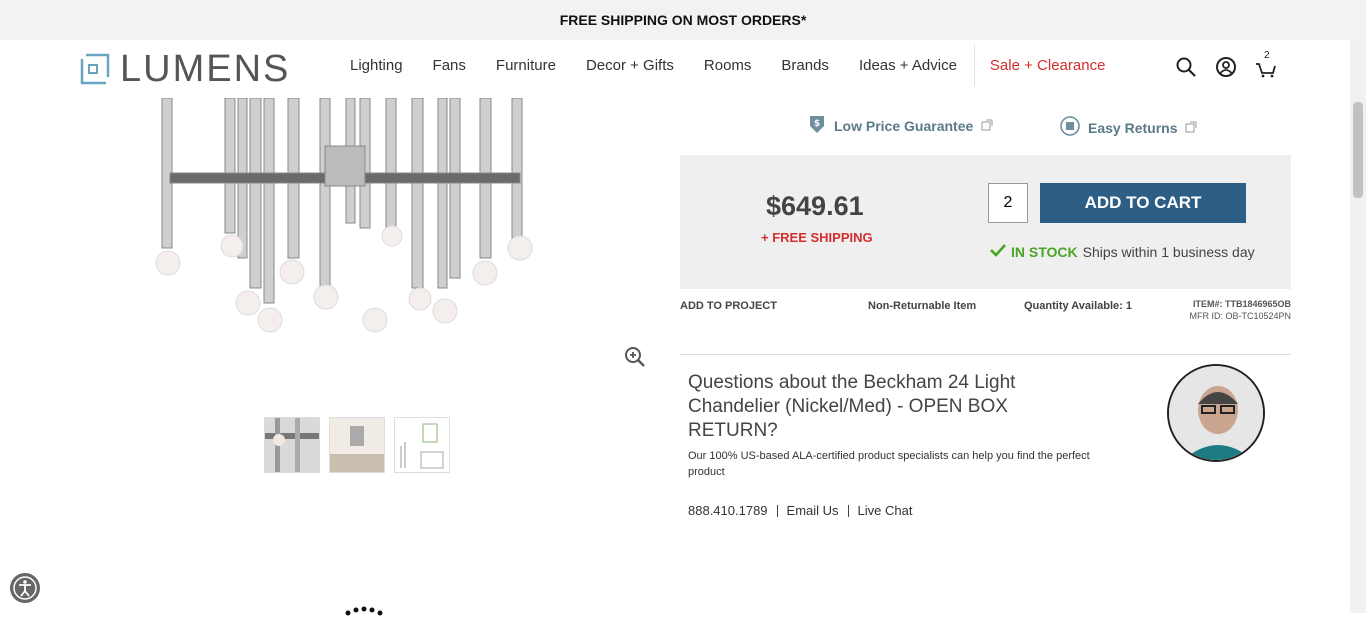 The image size is (1366, 621). What do you see at coordinates (1168, 251) in the screenshot?
I see `ship-time-label: Ships within 1 business day` at bounding box center [1168, 251].